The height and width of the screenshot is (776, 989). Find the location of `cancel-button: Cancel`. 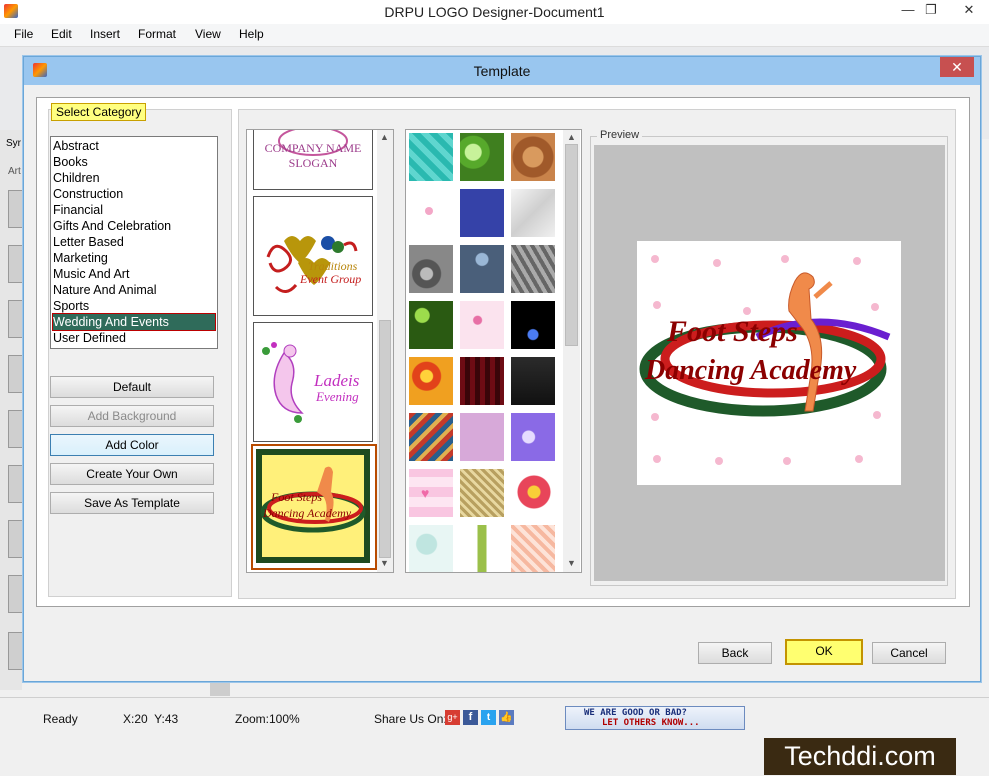

cancel-button: Cancel is located at coordinates (909, 653).